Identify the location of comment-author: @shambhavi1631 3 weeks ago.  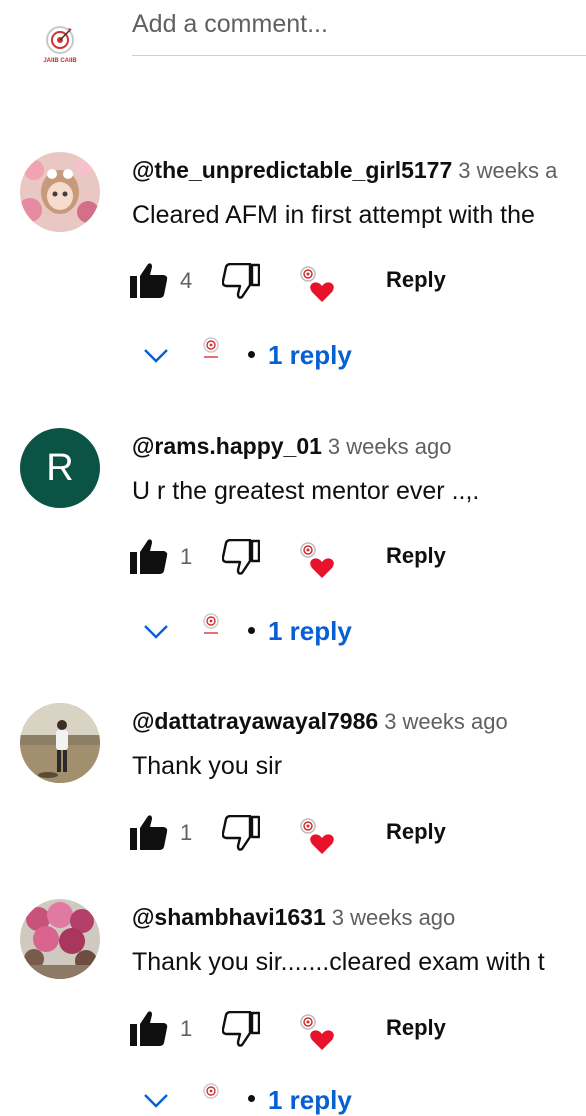
(293, 917).